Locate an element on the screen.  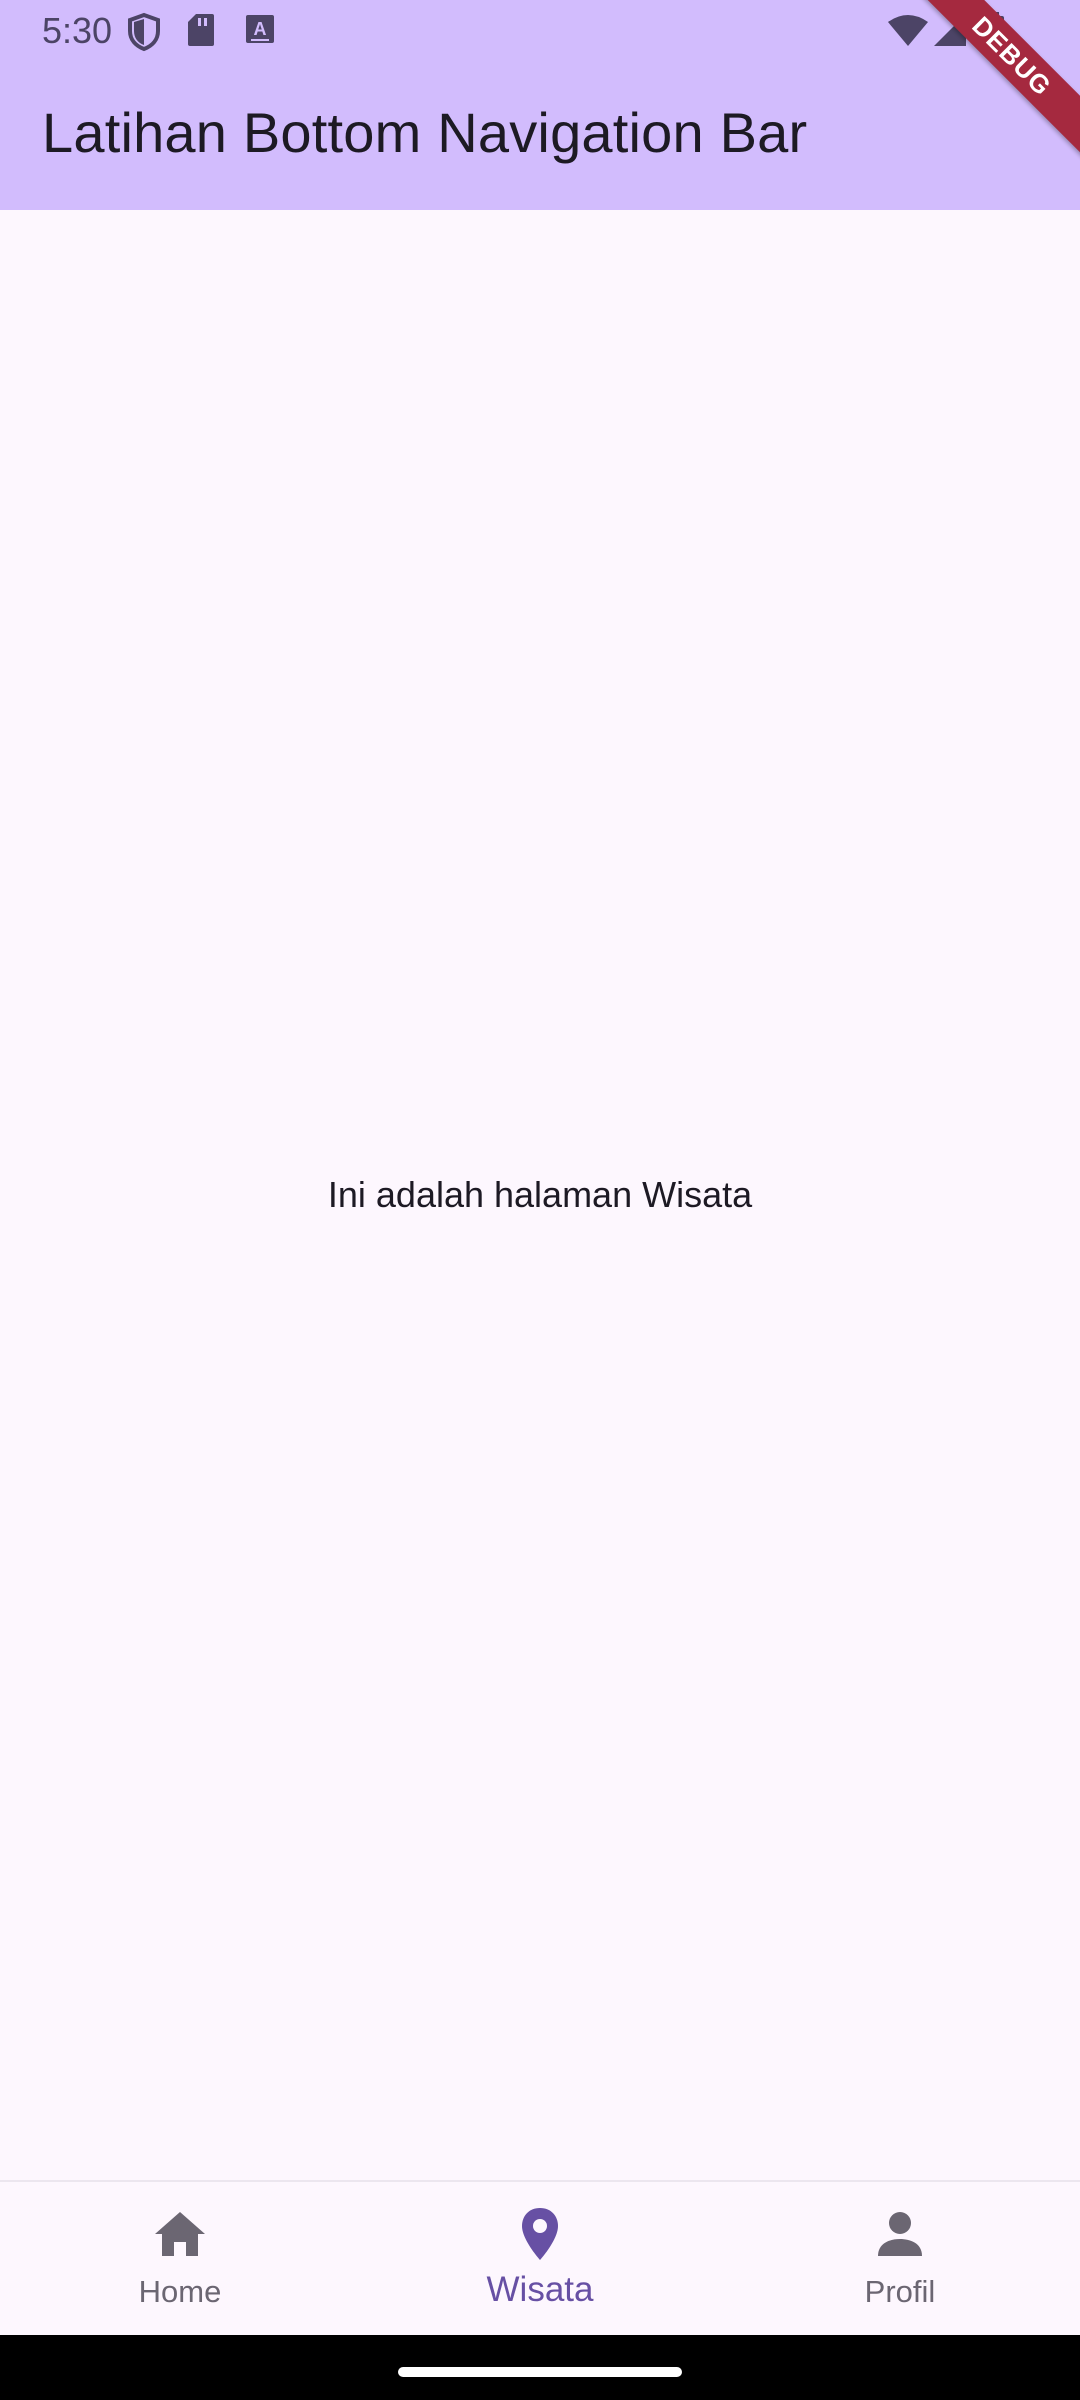
nav-label-profil: Profil is located at coordinates (900, 2291).